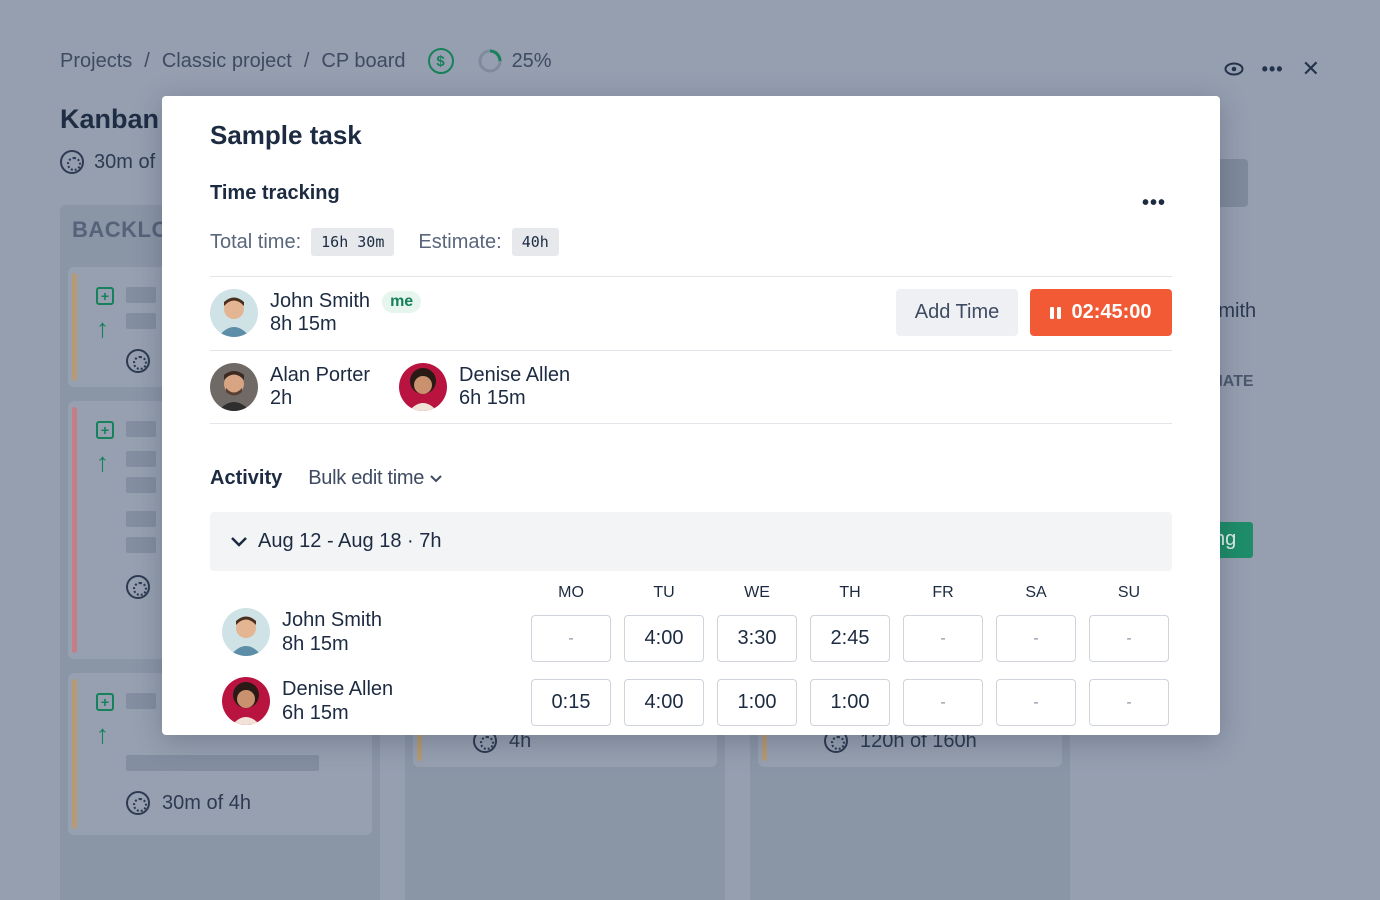 This screenshot has width=1380, height=900. Describe the element at coordinates (440, 61) in the screenshot. I see `billable-dollar-icon: $` at that location.